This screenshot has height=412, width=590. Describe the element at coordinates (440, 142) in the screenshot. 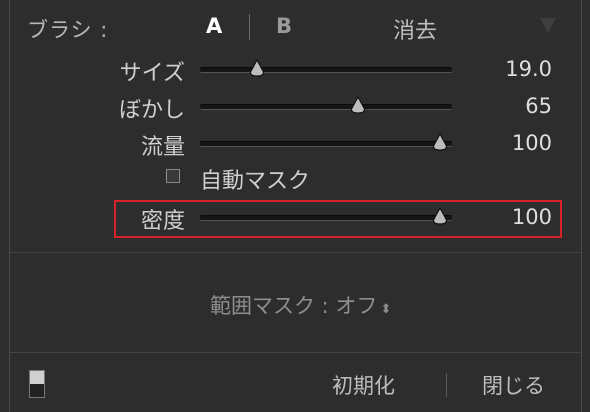

I see `flow-slider-thumb` at that location.